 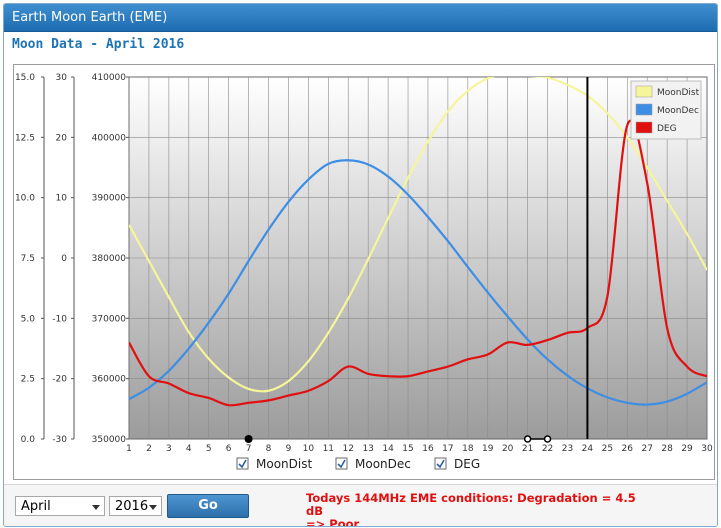 I want to click on x-tick-label: 11, so click(x=328, y=449).